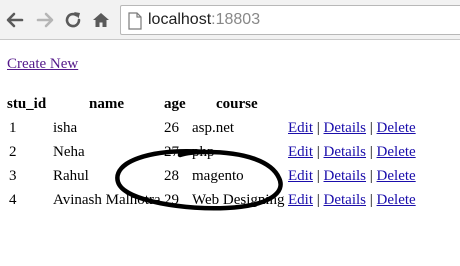 The image size is (460, 266). What do you see at coordinates (396, 200) in the screenshot?
I see `row-4-delete-link: Delete` at bounding box center [396, 200].